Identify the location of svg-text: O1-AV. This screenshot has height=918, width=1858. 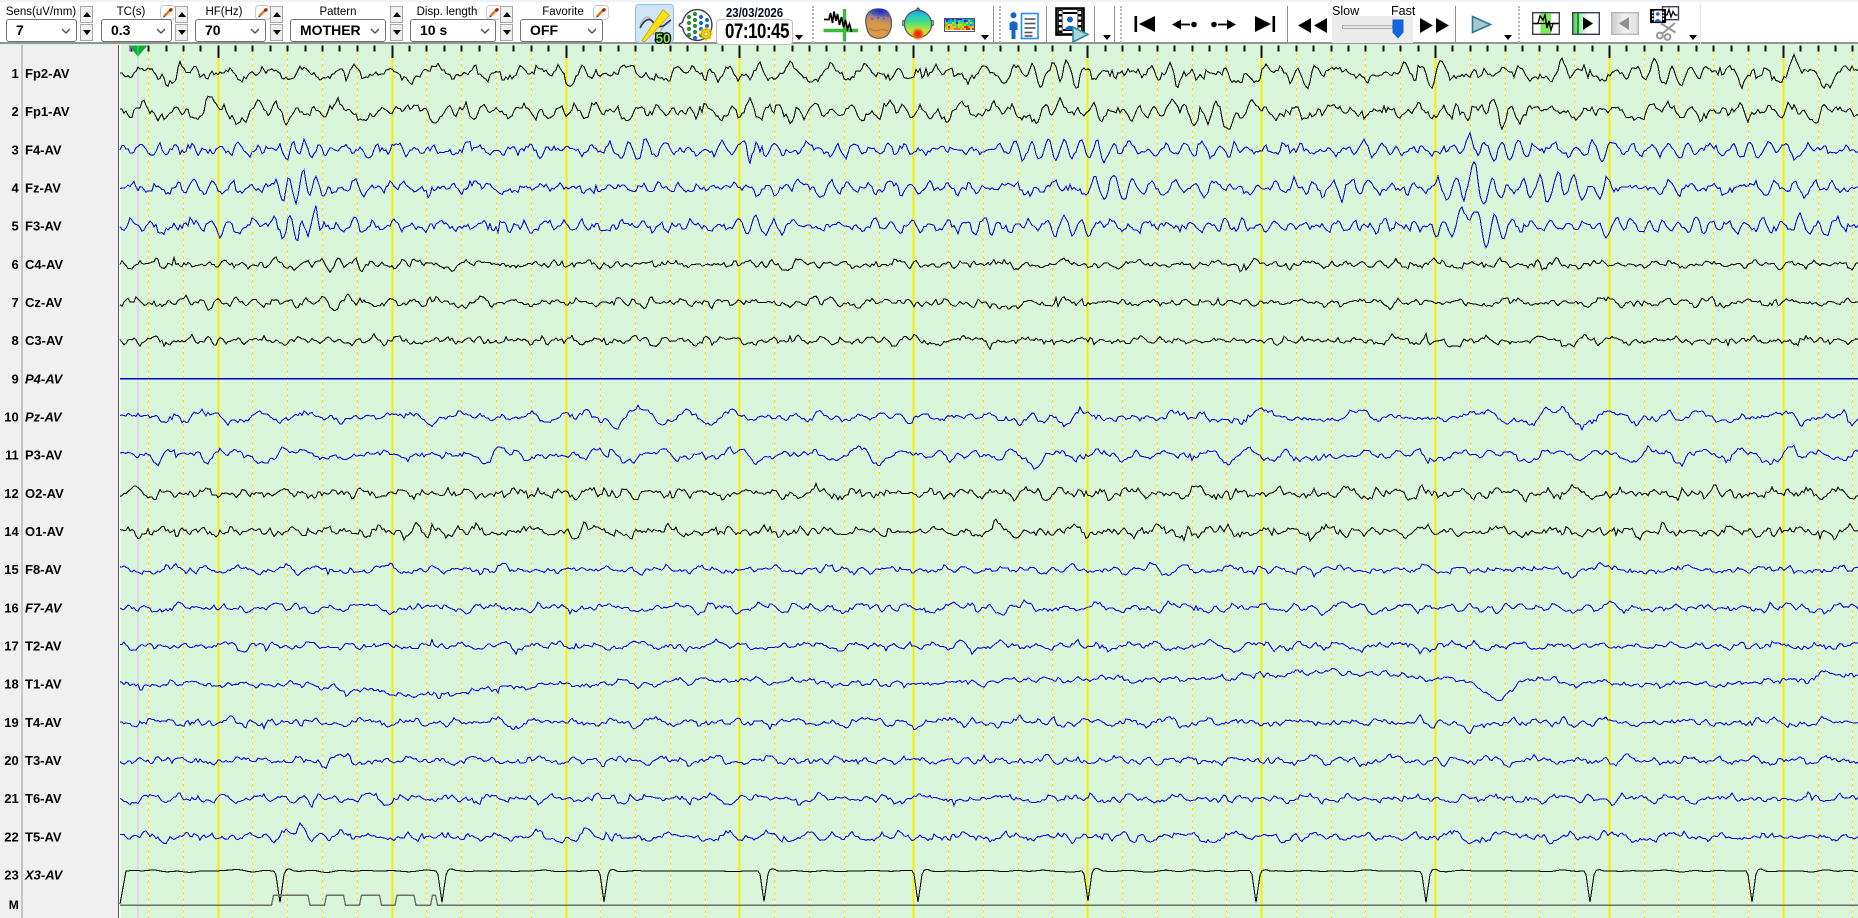
(44, 531).